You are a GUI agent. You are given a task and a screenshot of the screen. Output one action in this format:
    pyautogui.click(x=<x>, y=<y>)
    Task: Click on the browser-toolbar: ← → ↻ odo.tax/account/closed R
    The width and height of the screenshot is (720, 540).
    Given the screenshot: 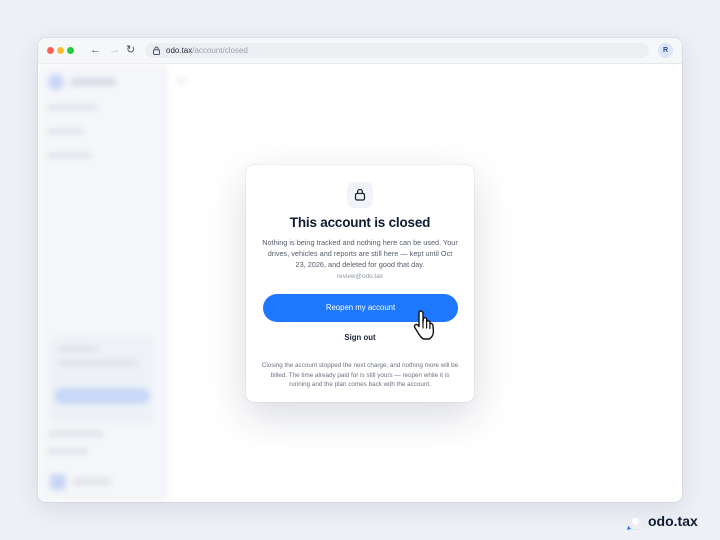 What is the action you would take?
    pyautogui.click(x=360, y=51)
    